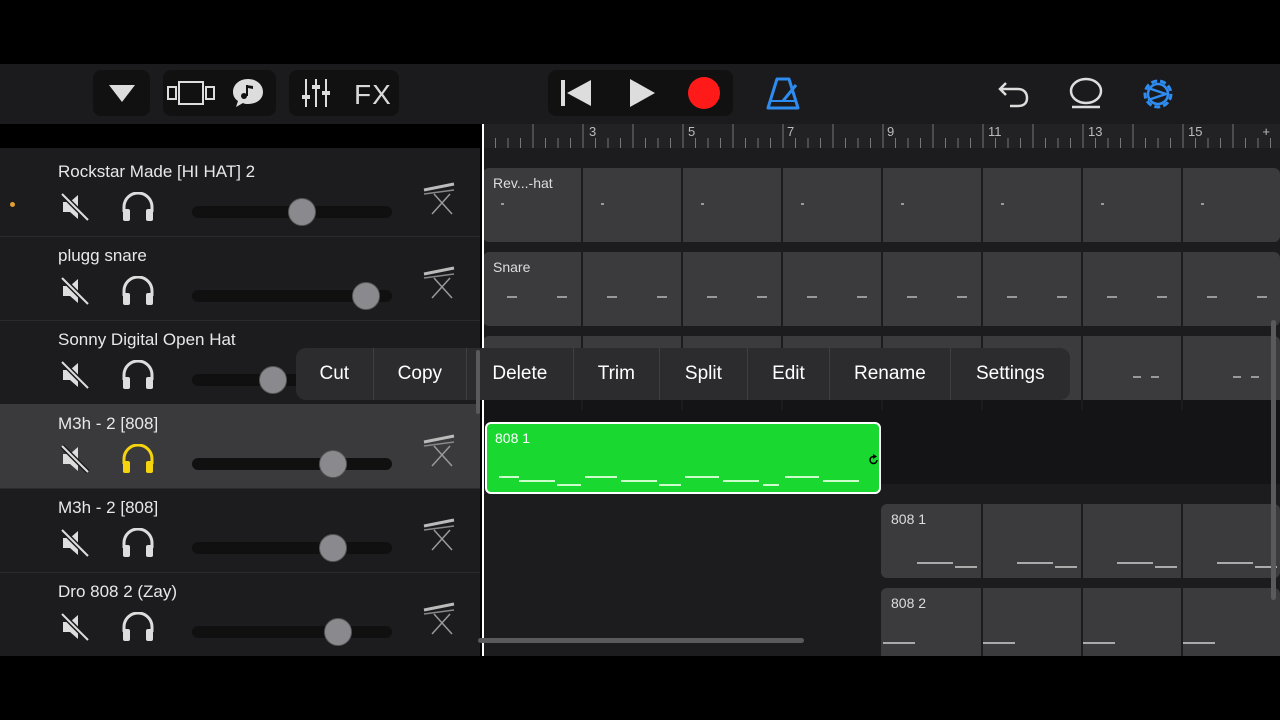 Image resolution: width=1280 pixels, height=720 pixels. I want to click on menu-item-edit: Edit, so click(789, 374).